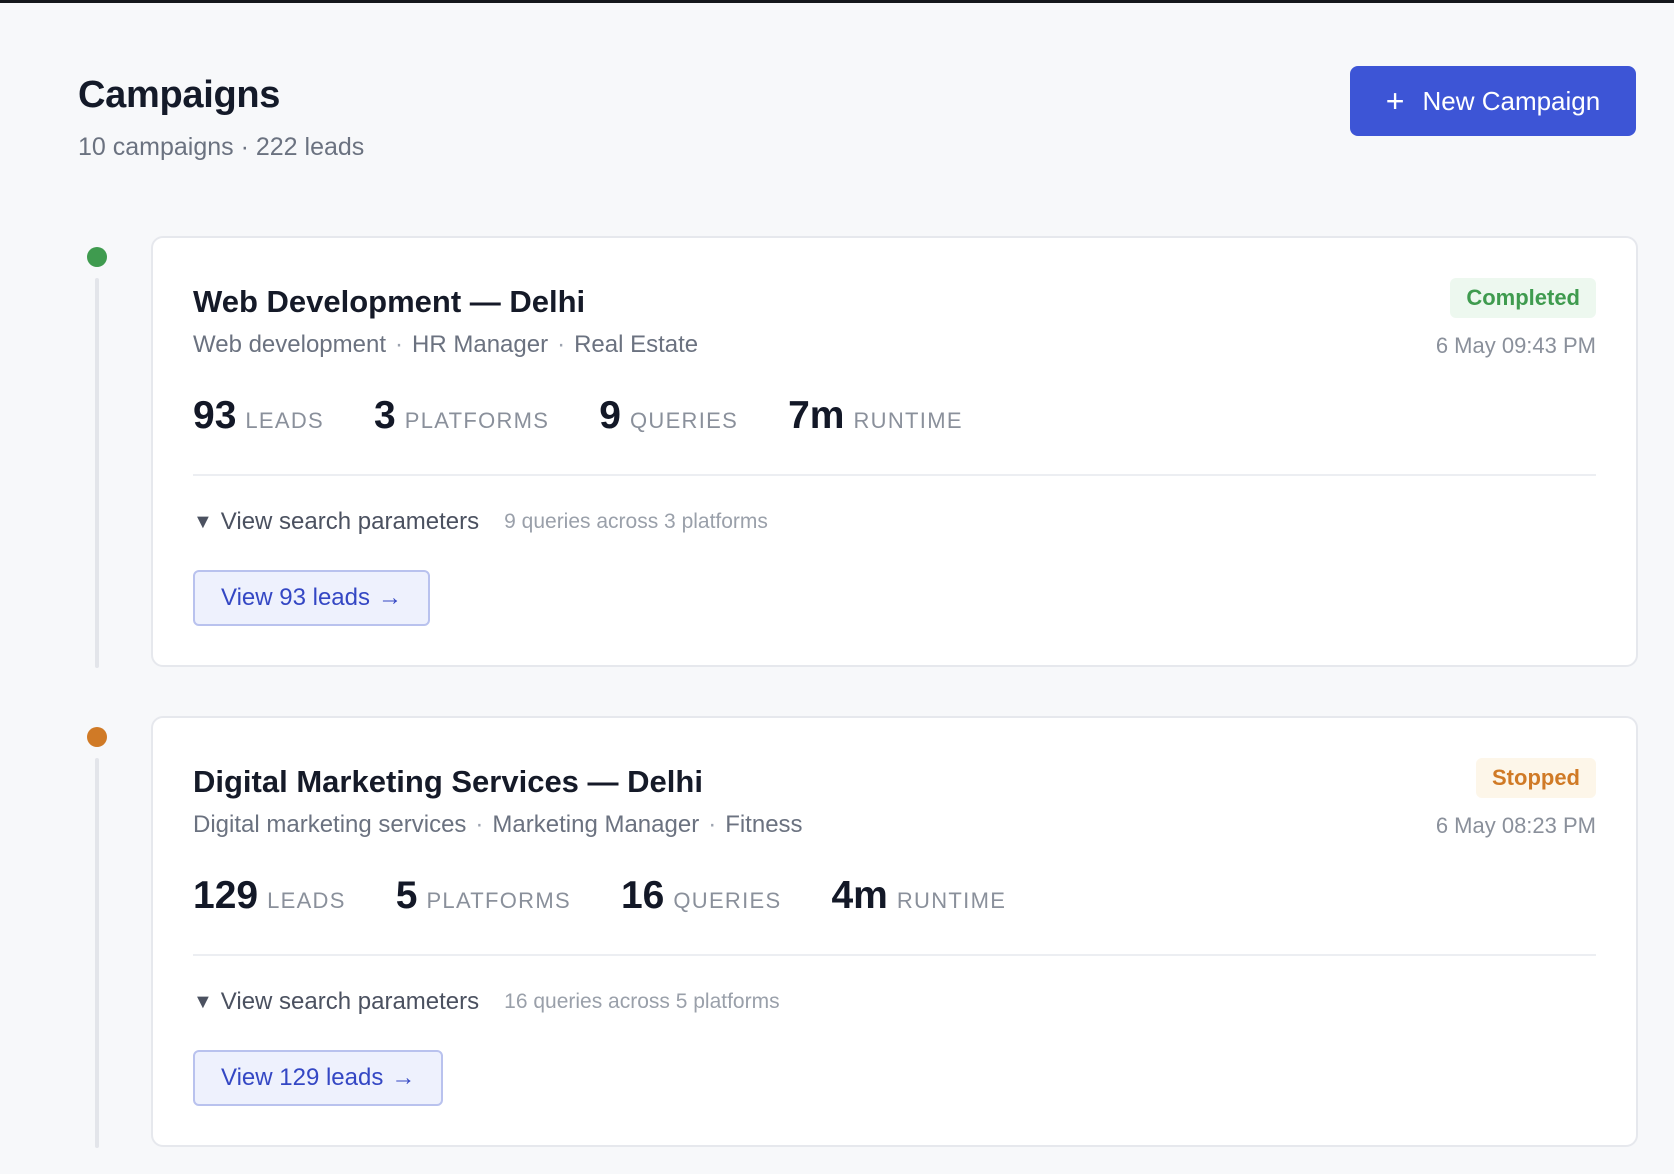 This screenshot has height=1174, width=1674. I want to click on campaign-industry: Real Estate, so click(636, 344).